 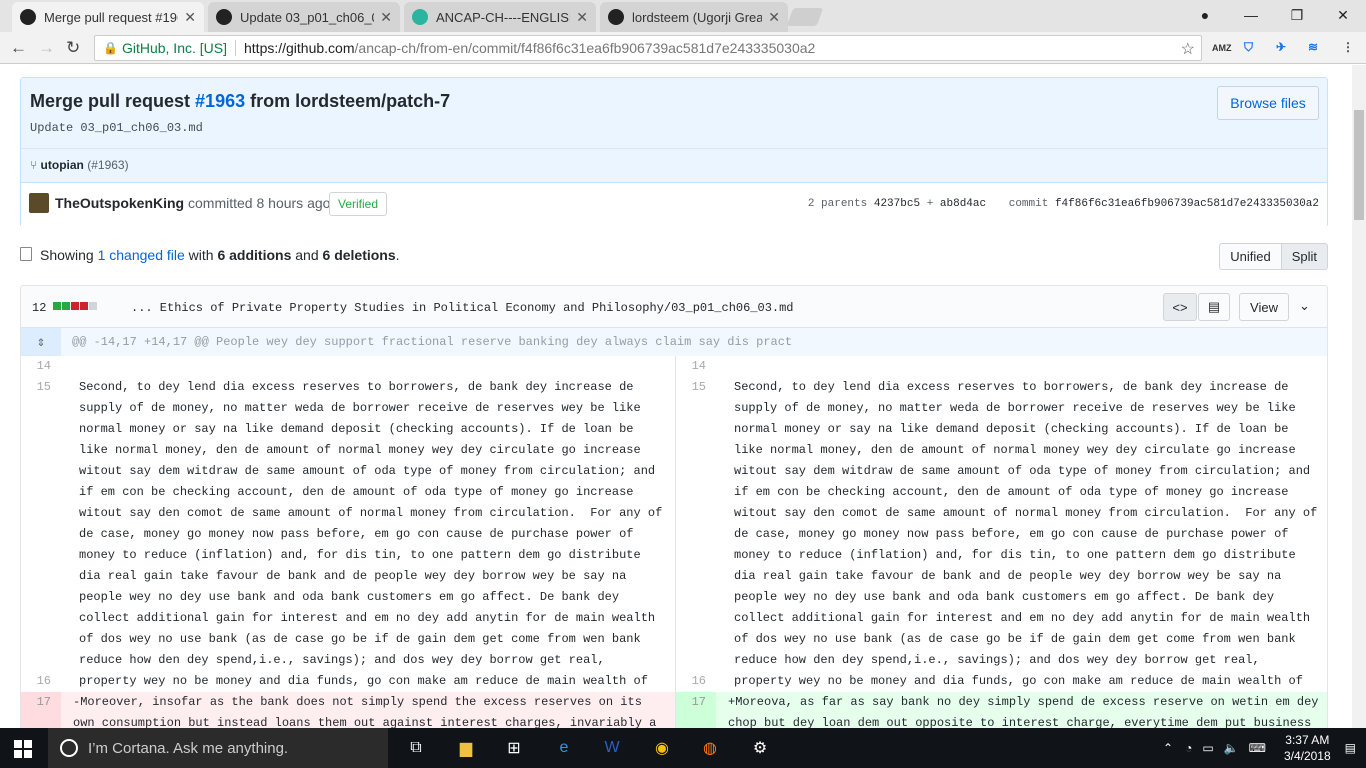 What do you see at coordinates (41, 342) in the screenshot?
I see `expand-icon: ⇕` at bounding box center [41, 342].